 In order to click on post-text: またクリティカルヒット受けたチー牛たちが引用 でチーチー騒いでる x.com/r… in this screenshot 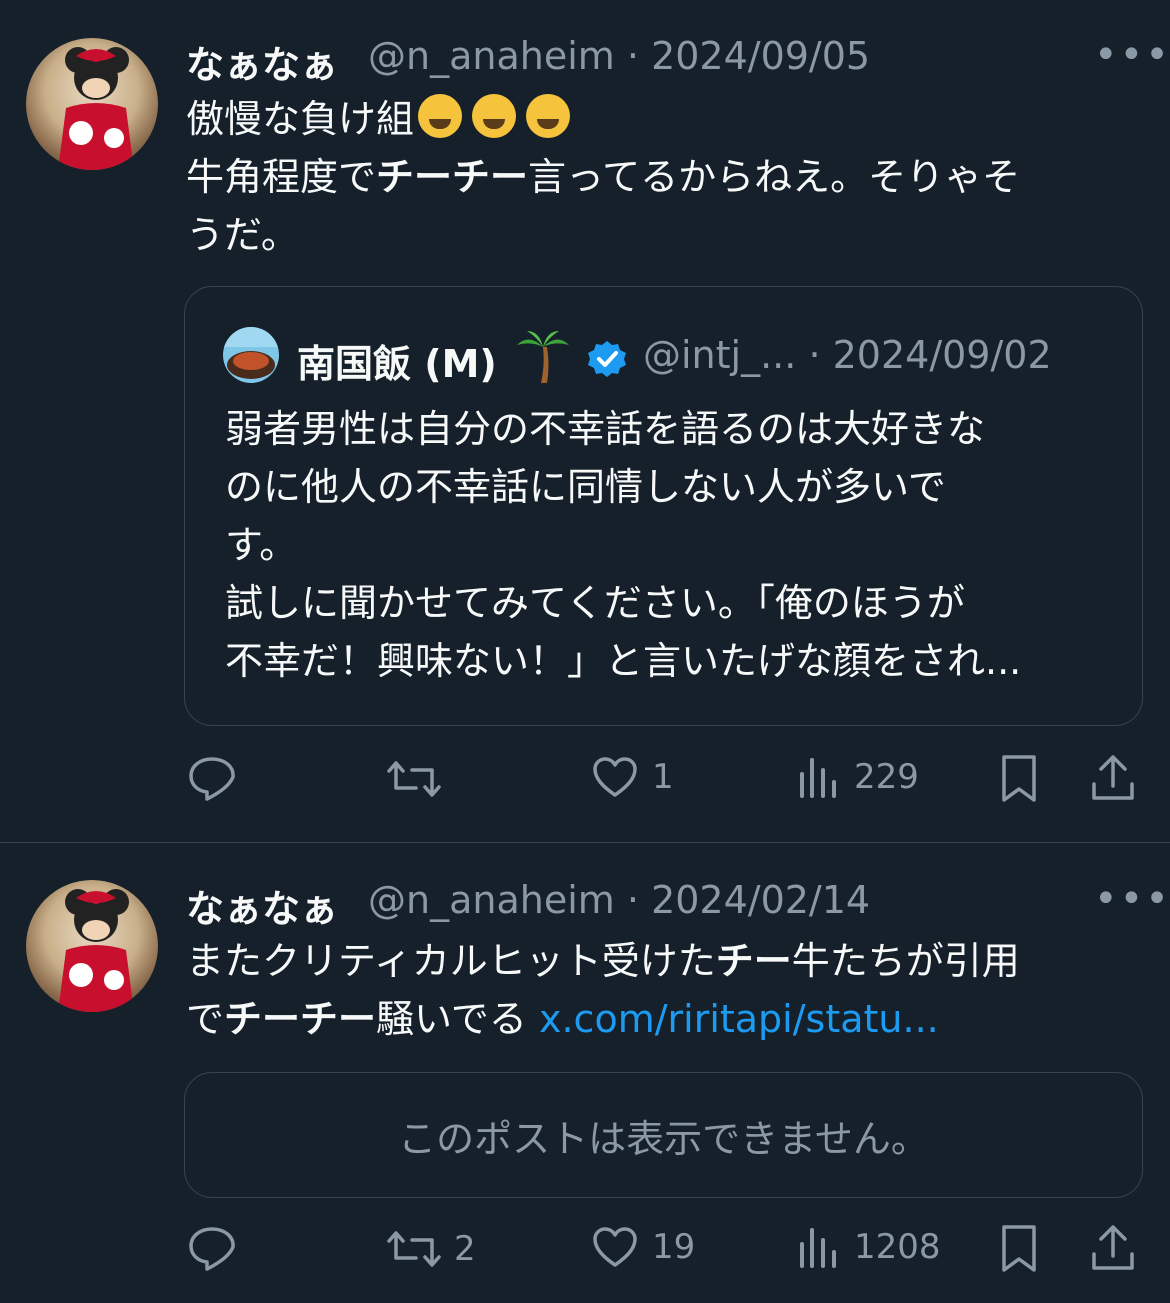, I will do `click(666, 990)`.